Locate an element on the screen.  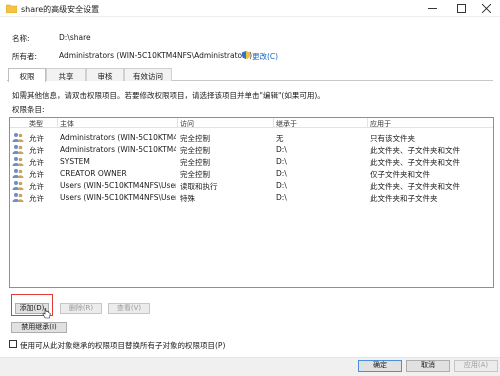
col-access-header: 访问 is located at coordinates (187, 124).